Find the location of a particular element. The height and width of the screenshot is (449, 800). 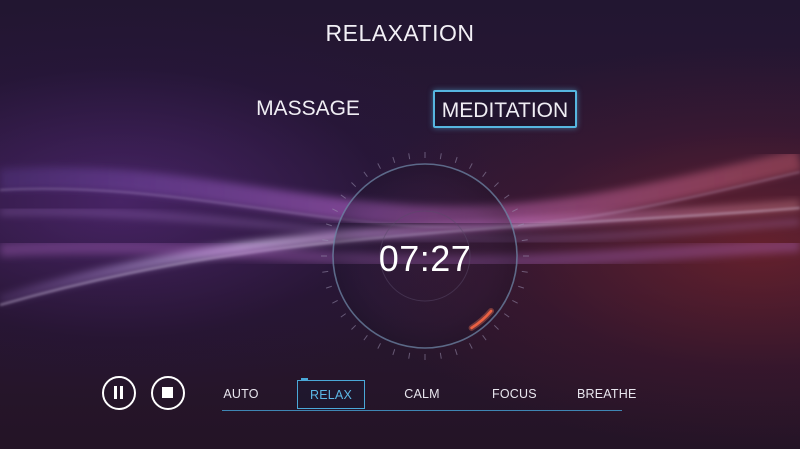

pause-icon is located at coordinates (118, 392).